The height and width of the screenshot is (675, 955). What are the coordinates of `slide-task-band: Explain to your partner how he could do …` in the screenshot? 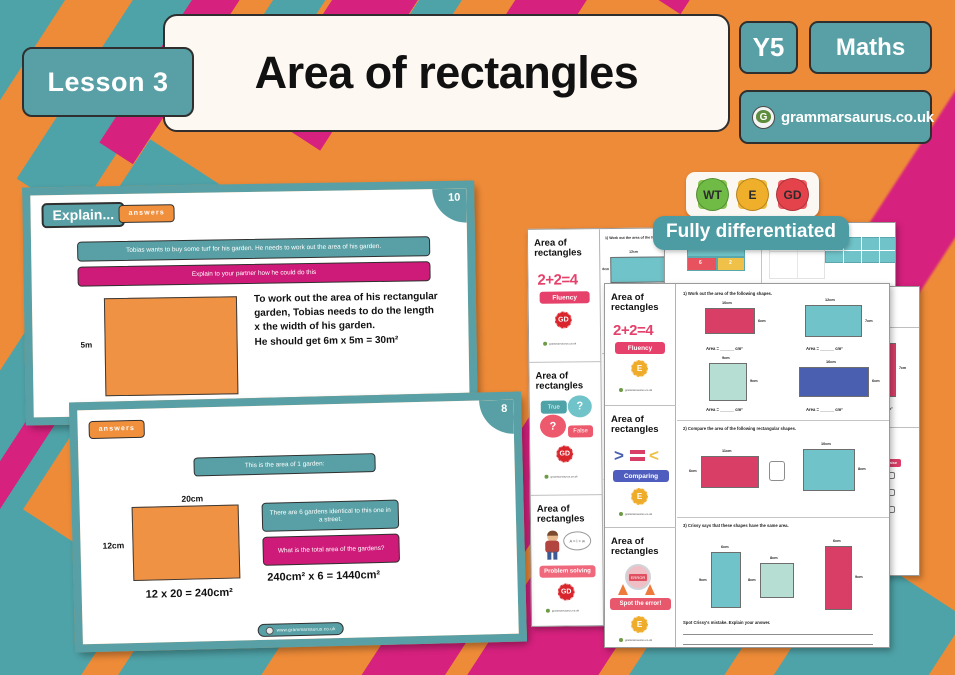 It's located at (254, 274).